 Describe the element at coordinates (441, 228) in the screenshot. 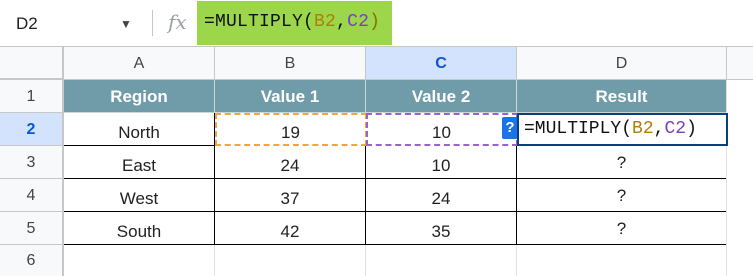

I see `cell-c5: 35` at that location.